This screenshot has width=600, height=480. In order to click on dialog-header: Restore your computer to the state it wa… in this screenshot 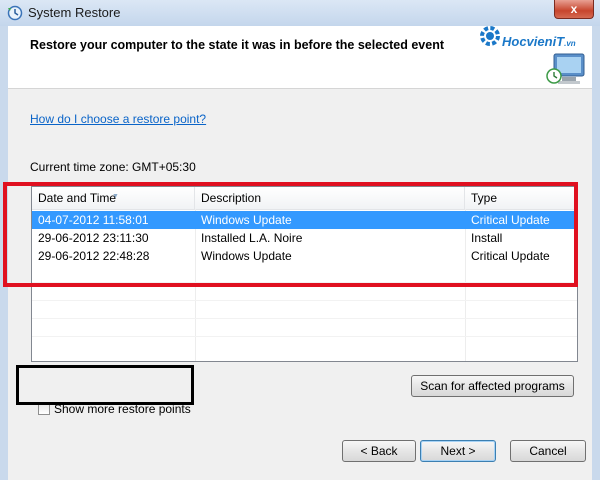, I will do `click(300, 57)`.